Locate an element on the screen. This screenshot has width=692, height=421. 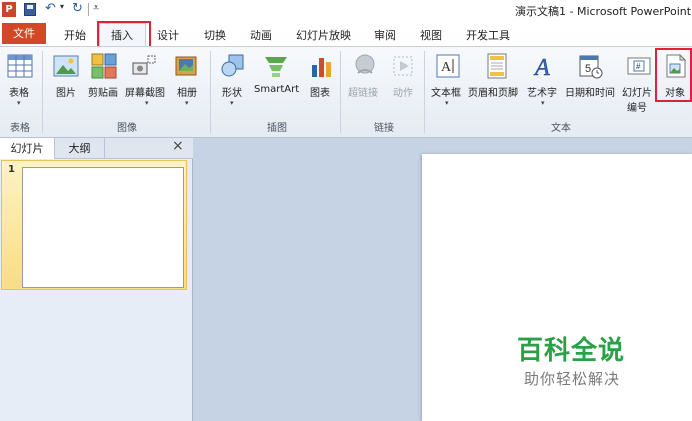
shapes-dropdown-icon: ▾ is located at coordinates (232, 103).